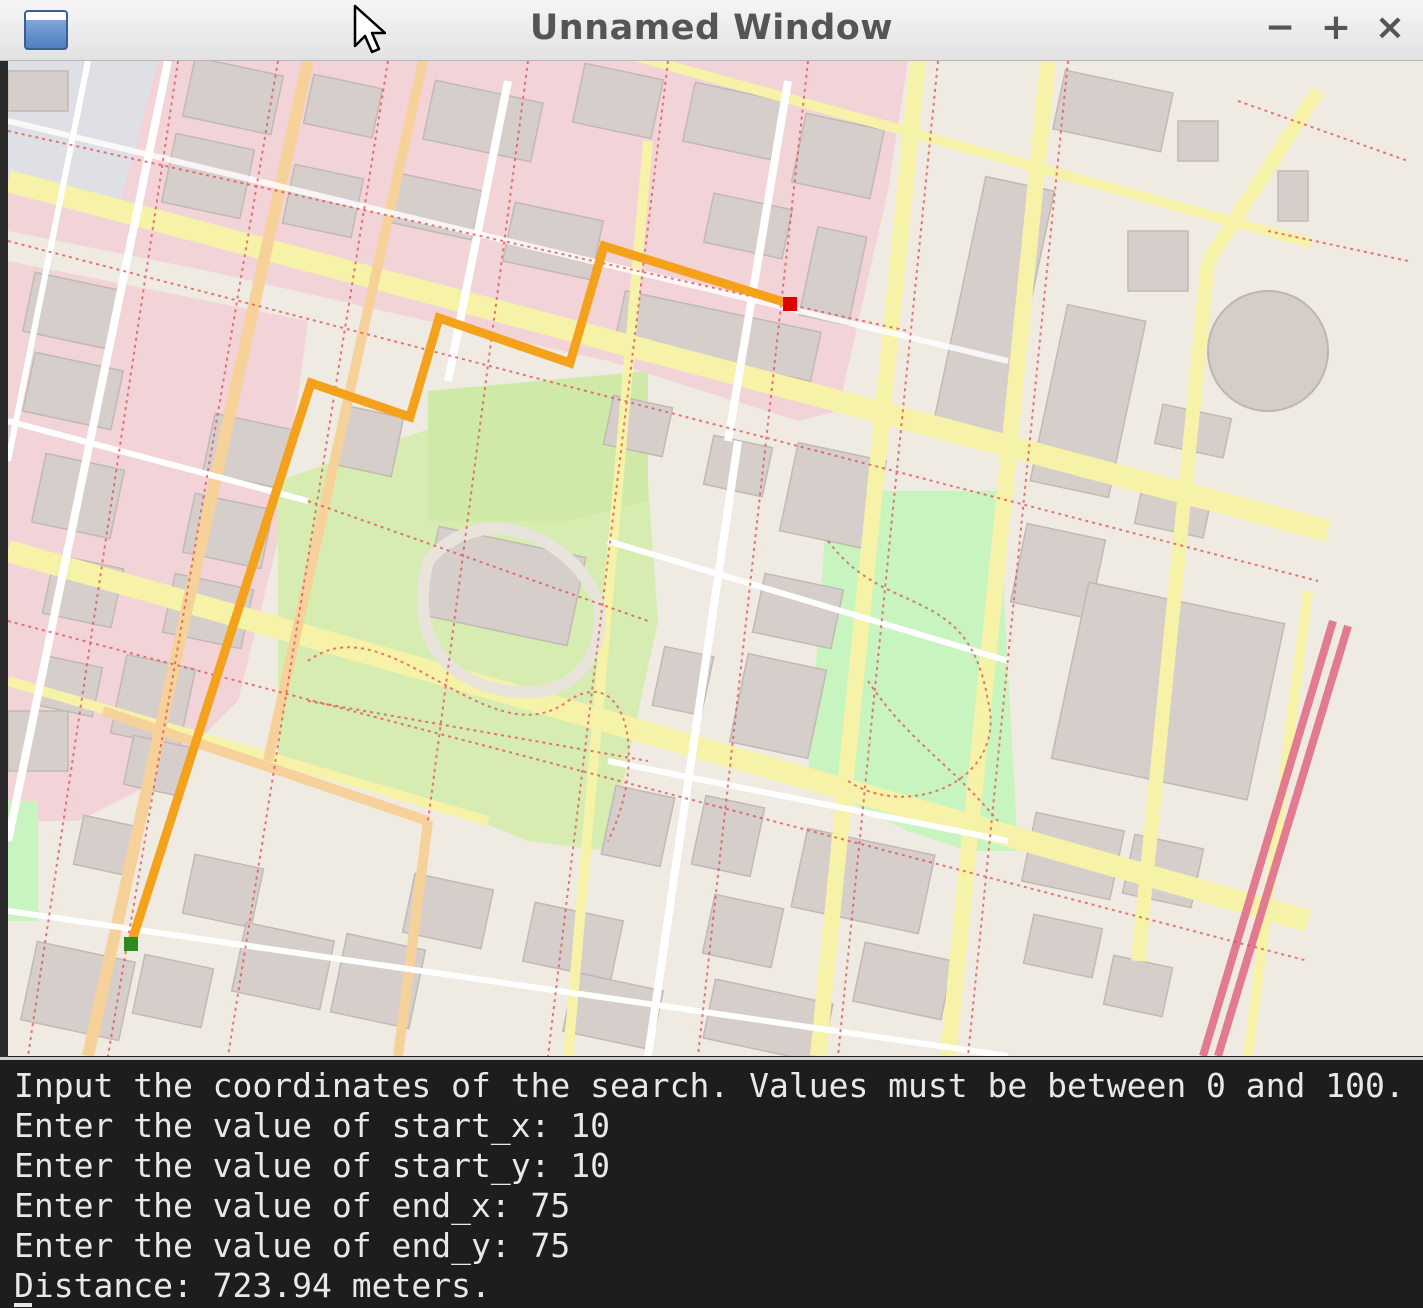  What do you see at coordinates (1336, 28) in the screenshot?
I see `maximize-button: +` at bounding box center [1336, 28].